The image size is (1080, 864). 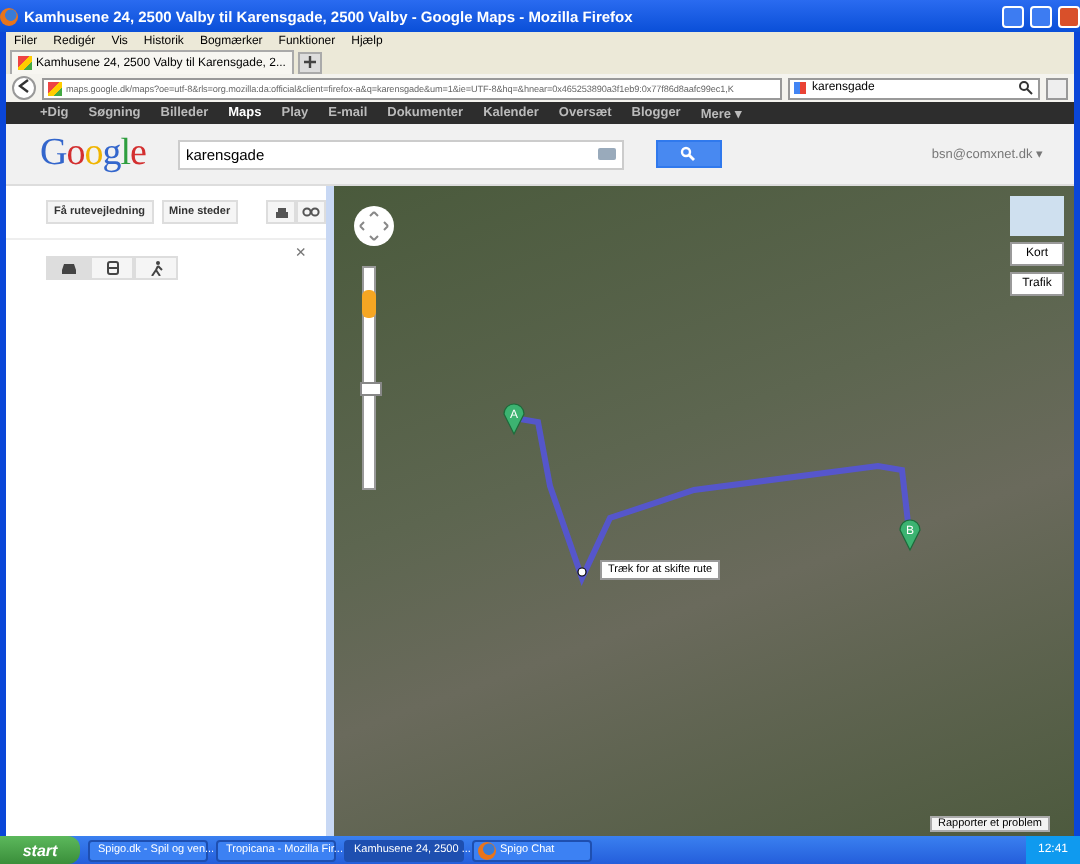 I want to click on close-icon: ×, so click(x=300, y=252).